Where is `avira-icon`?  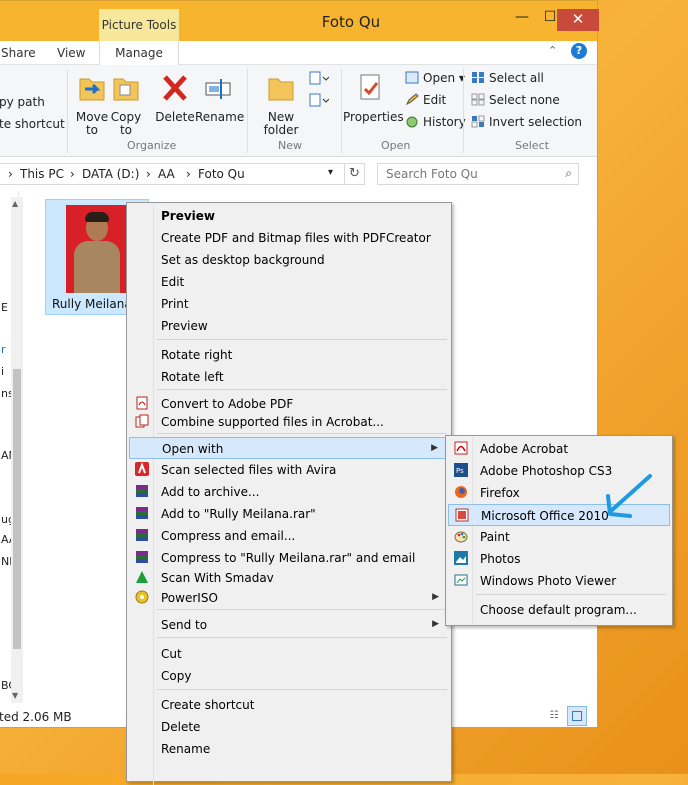
avira-icon is located at coordinates (142, 469).